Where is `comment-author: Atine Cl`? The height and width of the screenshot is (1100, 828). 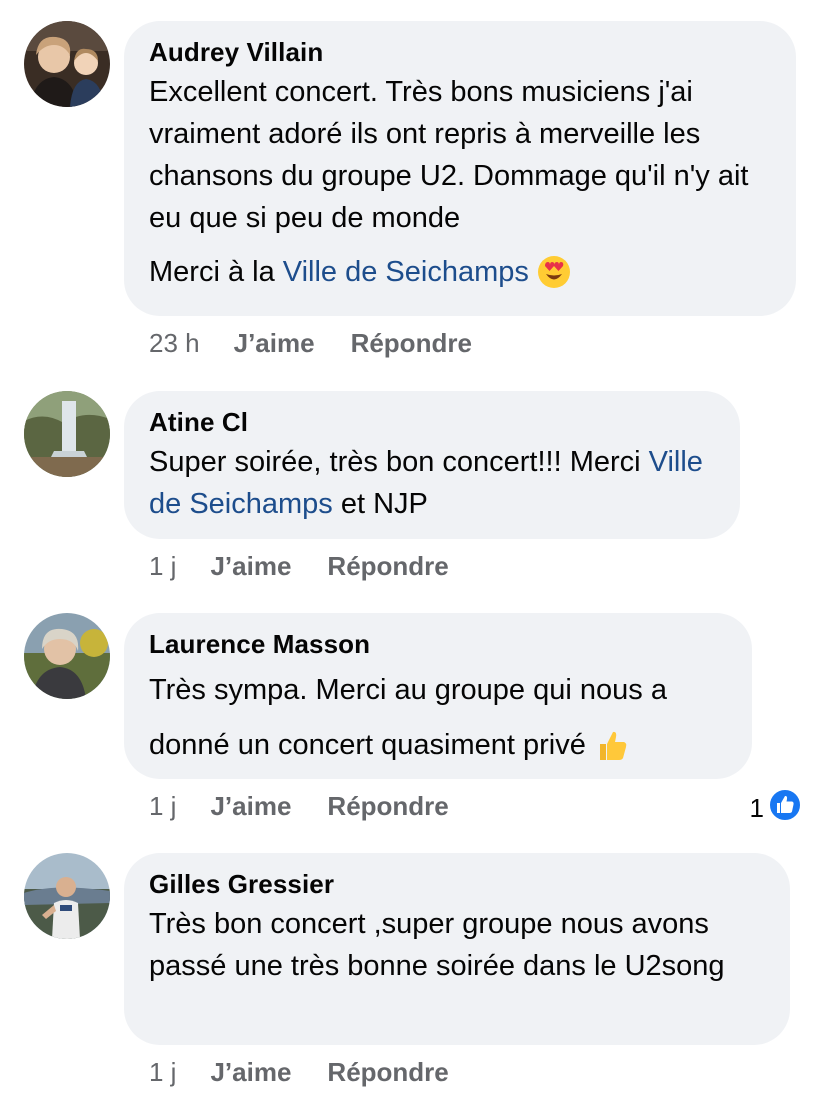 comment-author: Atine Cl is located at coordinates (431, 422).